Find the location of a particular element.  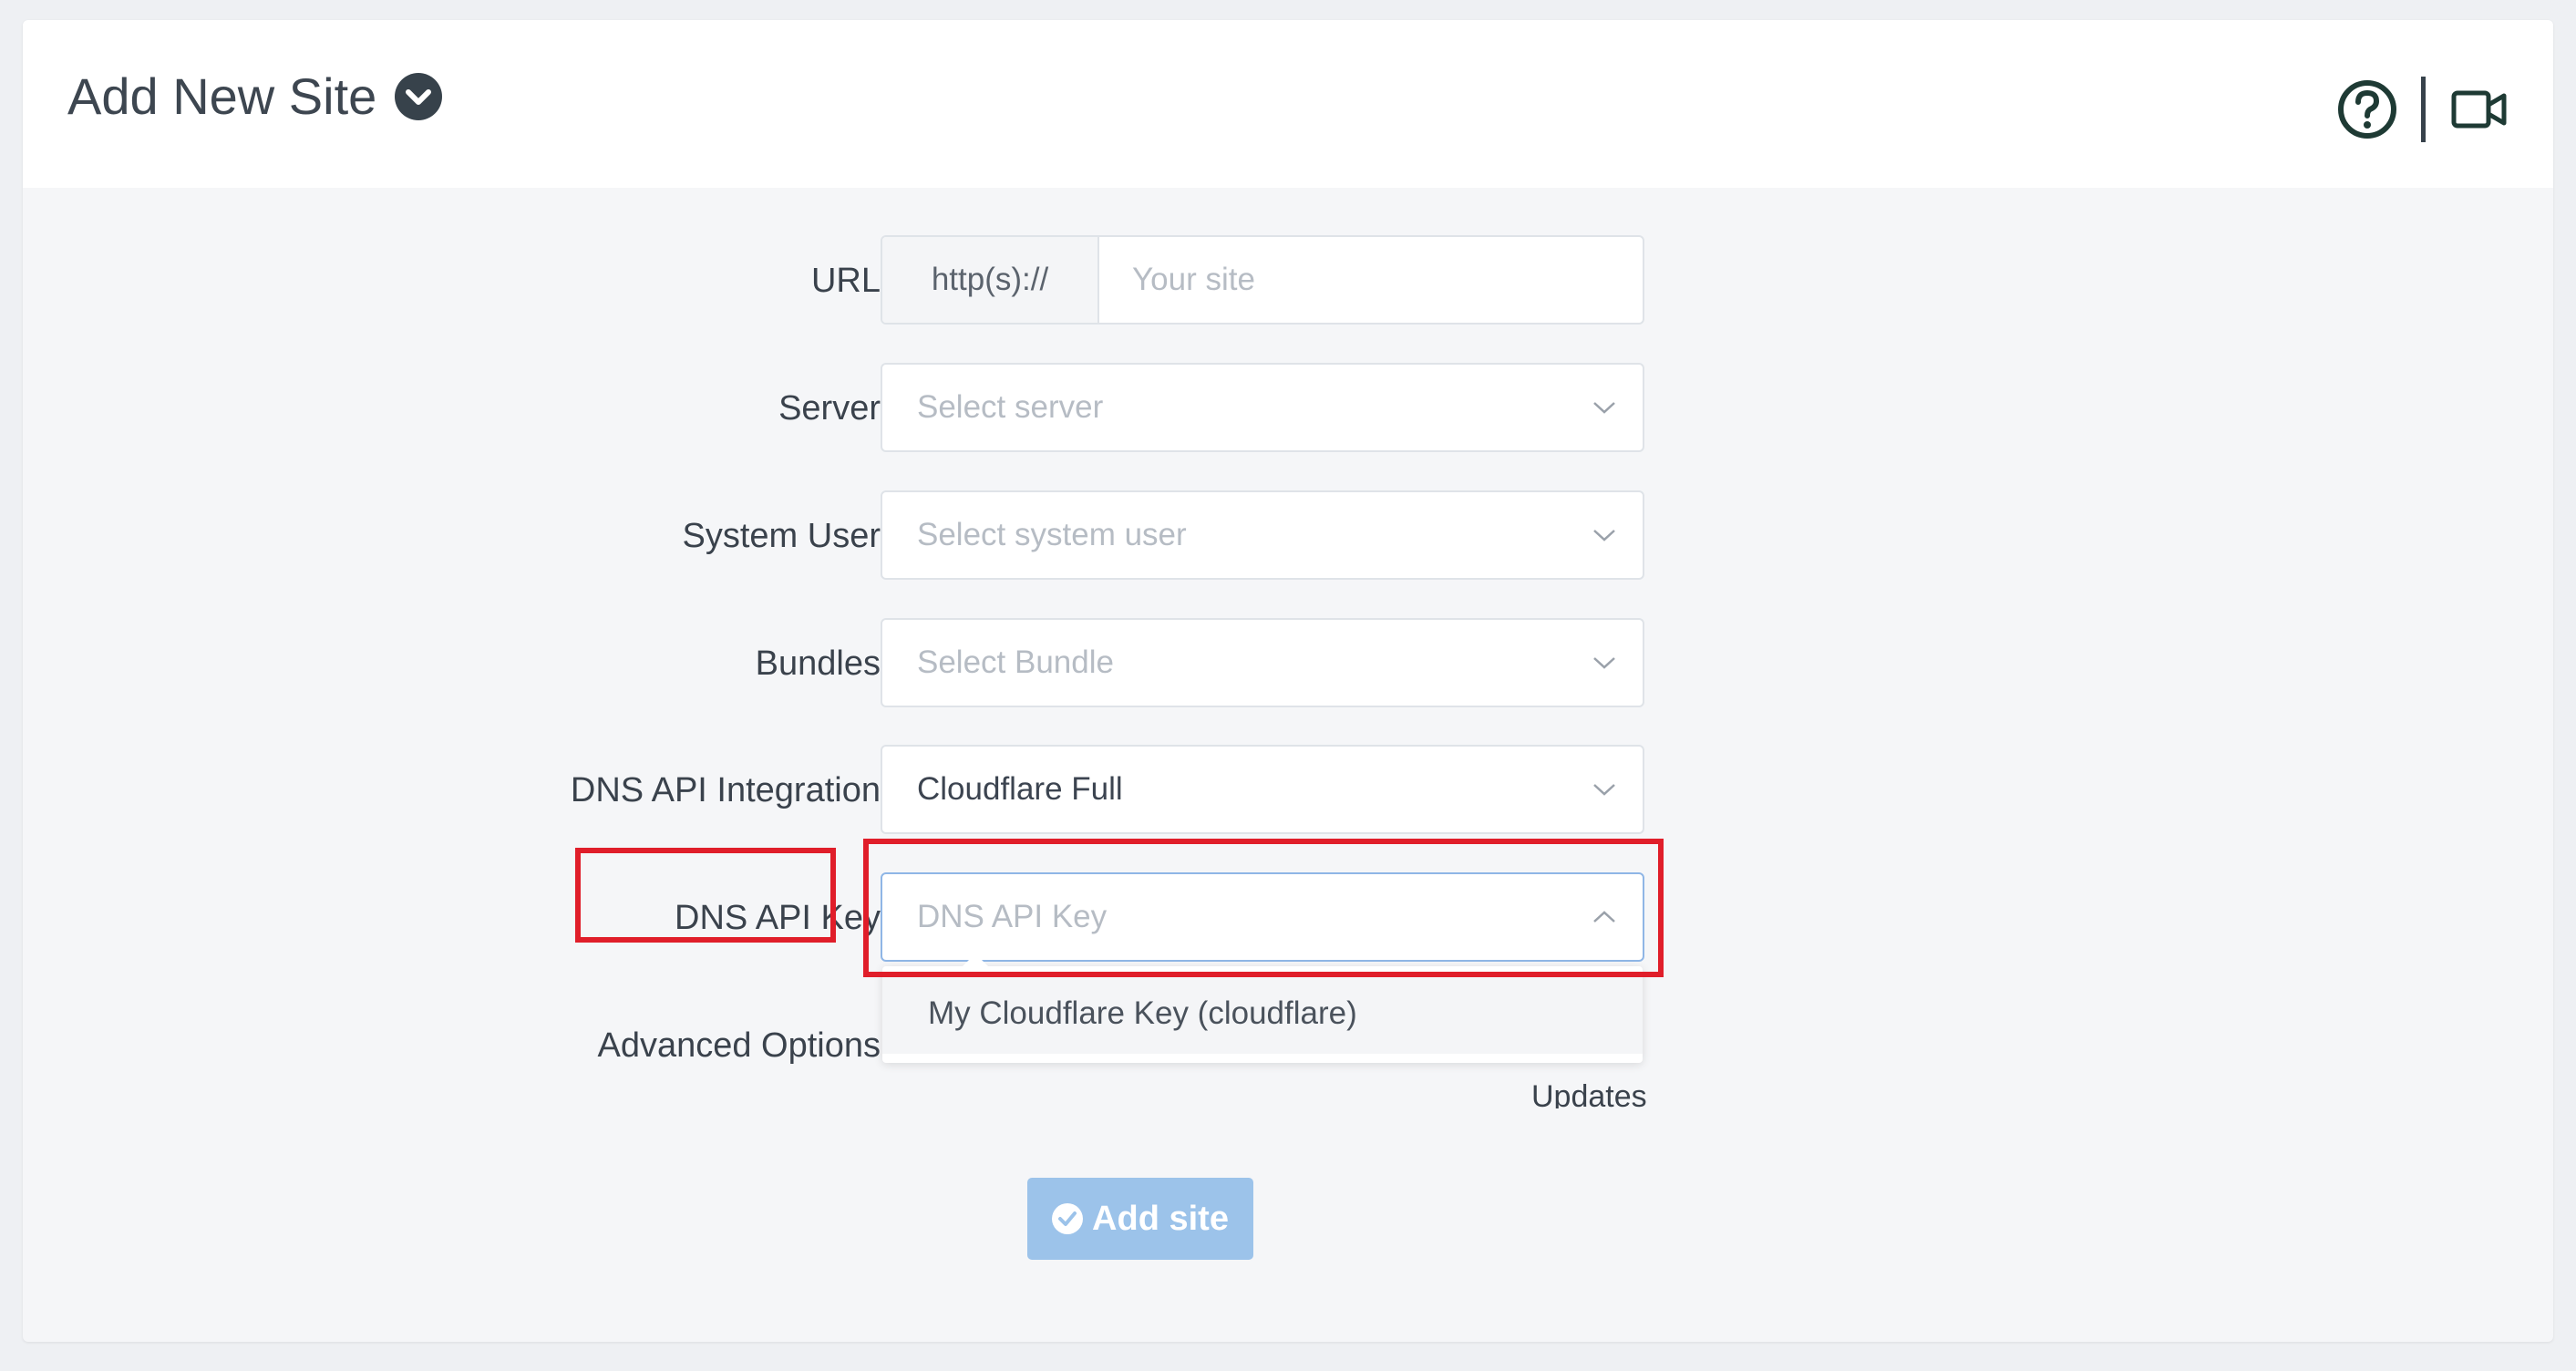

bundles-select: Select Bundle is located at coordinates (1262, 662).